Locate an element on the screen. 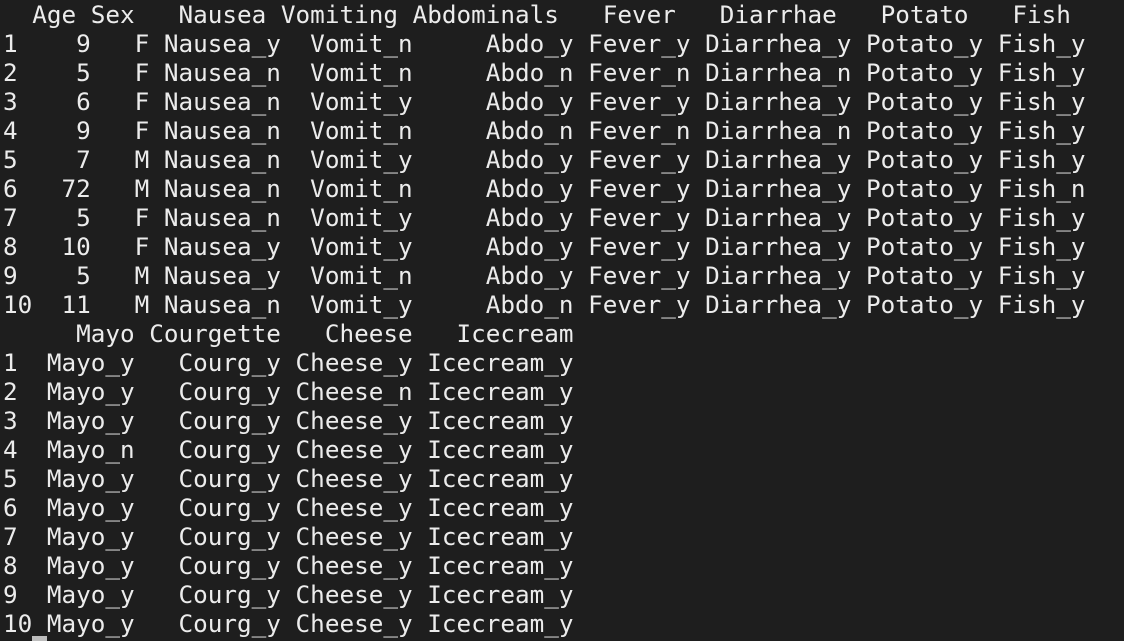 This screenshot has height=641, width=1124. table-row: 7 Mayo_y Courg_y Cheese_y Icecream_y is located at coordinates (288, 536).